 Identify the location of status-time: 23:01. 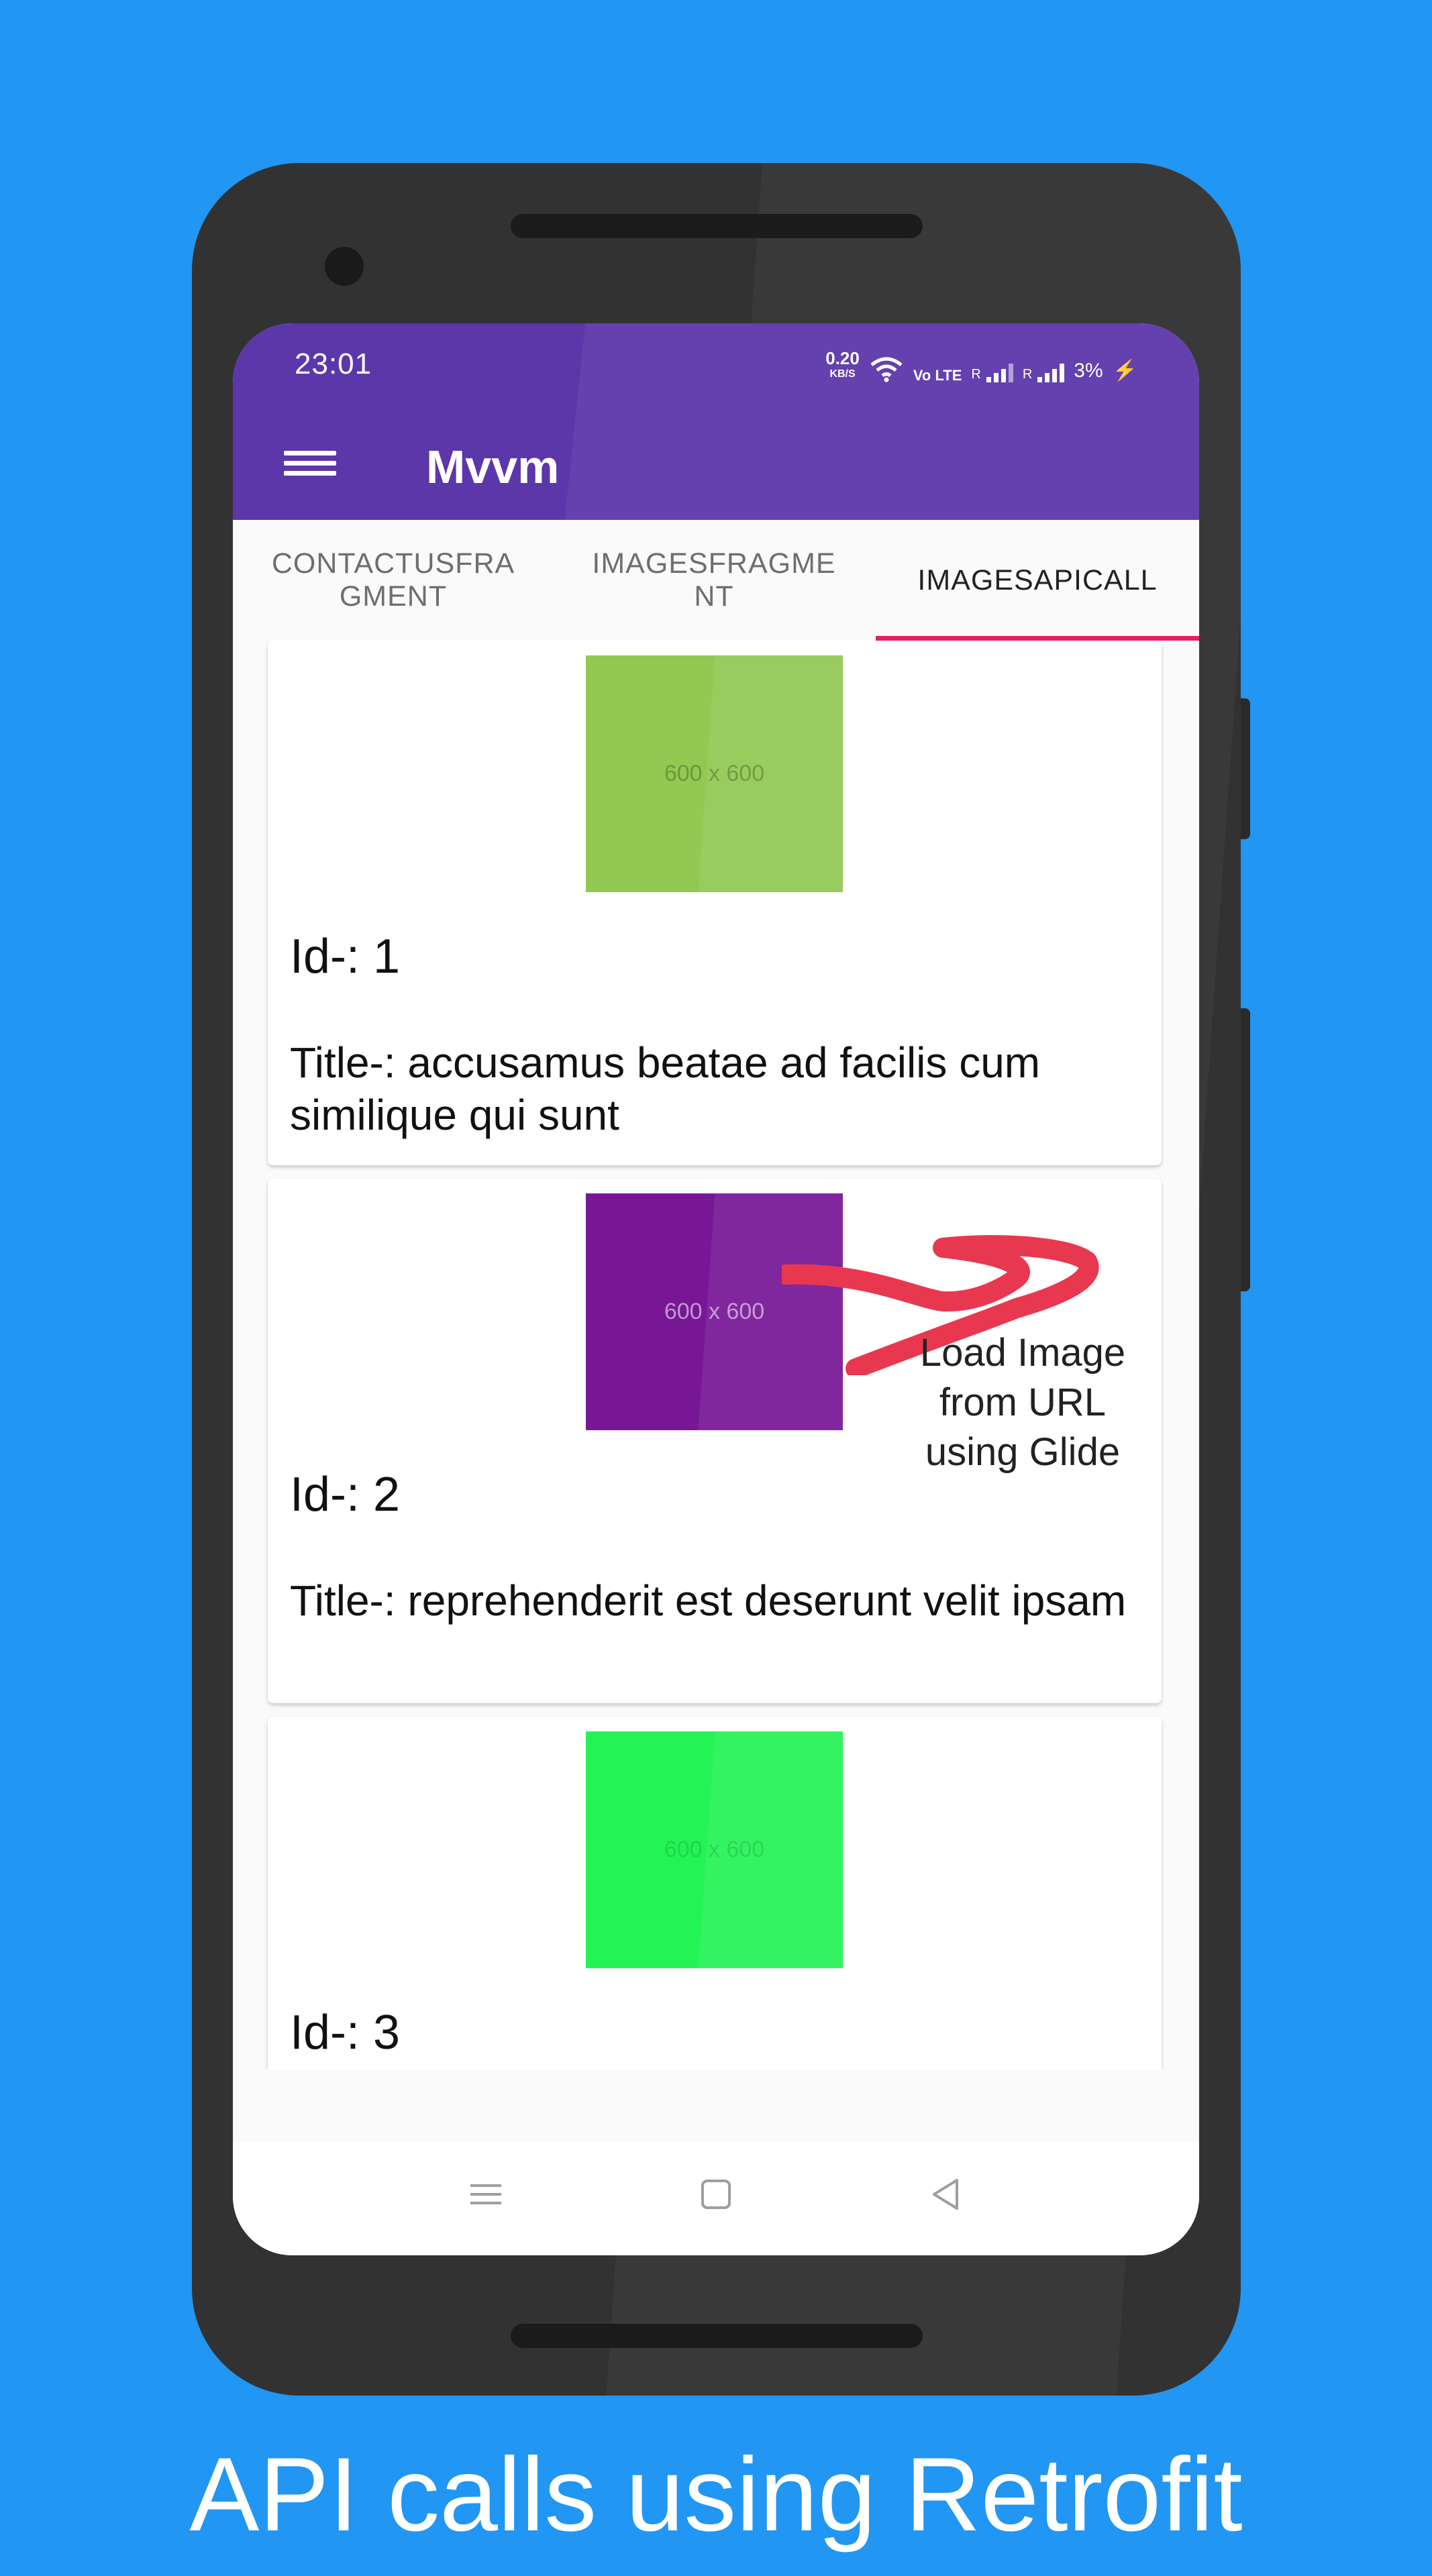
(333, 363).